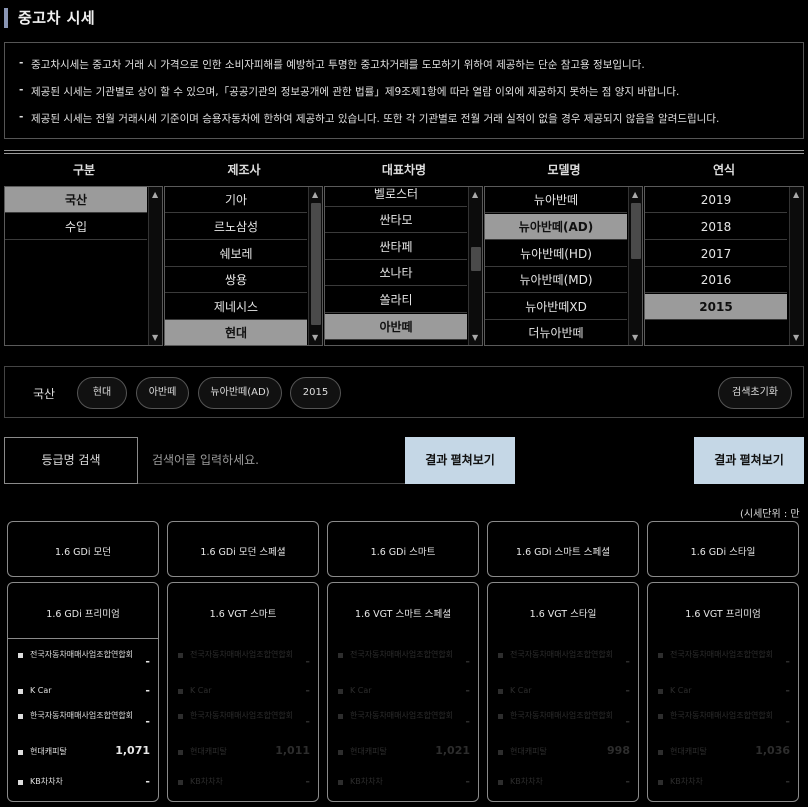 The height and width of the screenshot is (807, 808). What do you see at coordinates (236, 280) in the screenshot?
I see `list-item-maker: 쌍용` at bounding box center [236, 280].